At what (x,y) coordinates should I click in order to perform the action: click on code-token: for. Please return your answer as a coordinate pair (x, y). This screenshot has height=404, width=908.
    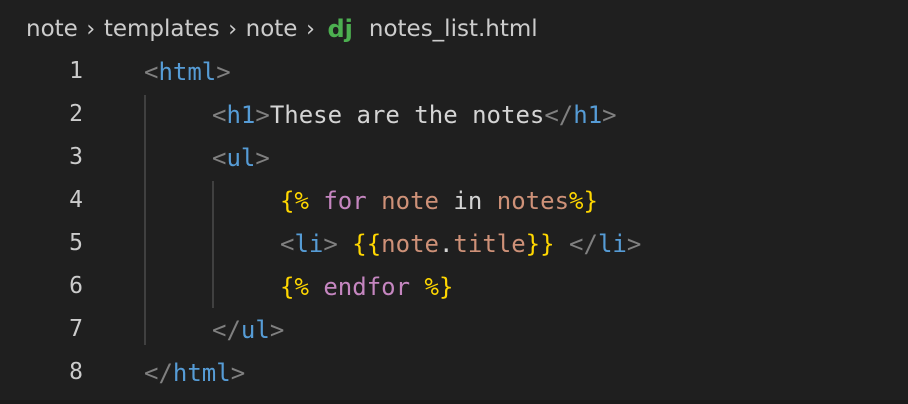
    Looking at the image, I should click on (345, 201).